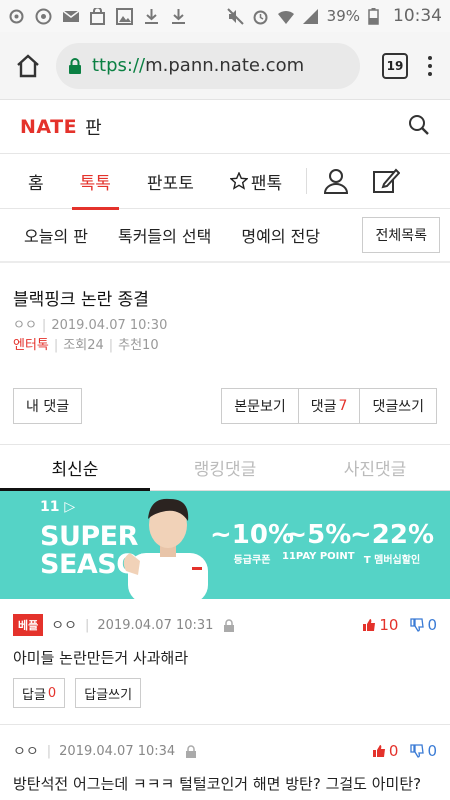 The width and height of the screenshot is (450, 800). I want to click on sub-nav: 오늘의 판 톡커들의 선택 명예의 전당 전체목록, so click(225, 236).